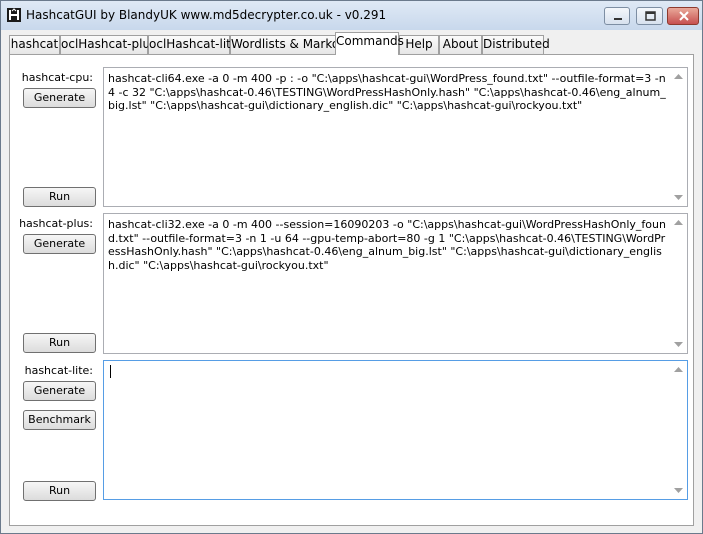 This screenshot has width=703, height=534. I want to click on tab-commands: Commands, so click(369, 43).